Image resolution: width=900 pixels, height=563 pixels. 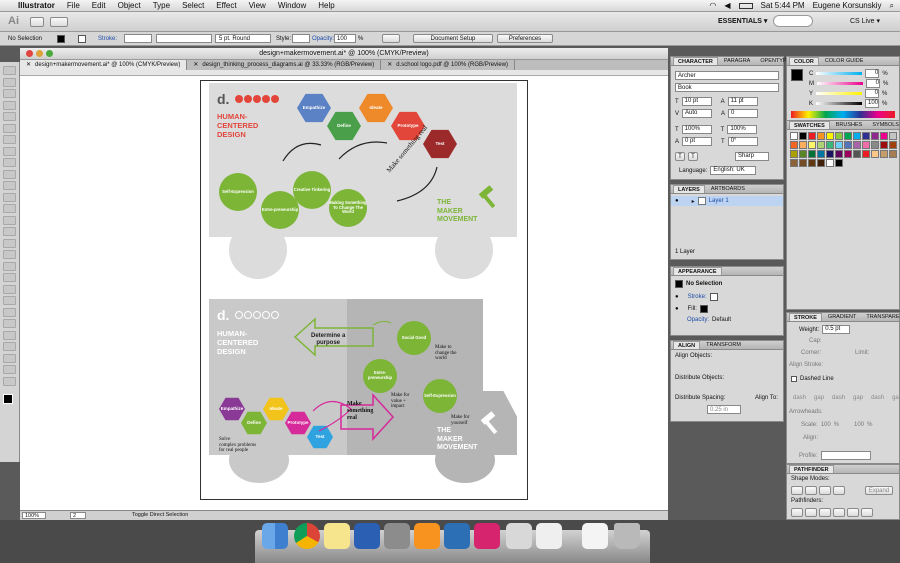 What do you see at coordinates (839, 490) in the screenshot?
I see `exclude-icon` at bounding box center [839, 490].